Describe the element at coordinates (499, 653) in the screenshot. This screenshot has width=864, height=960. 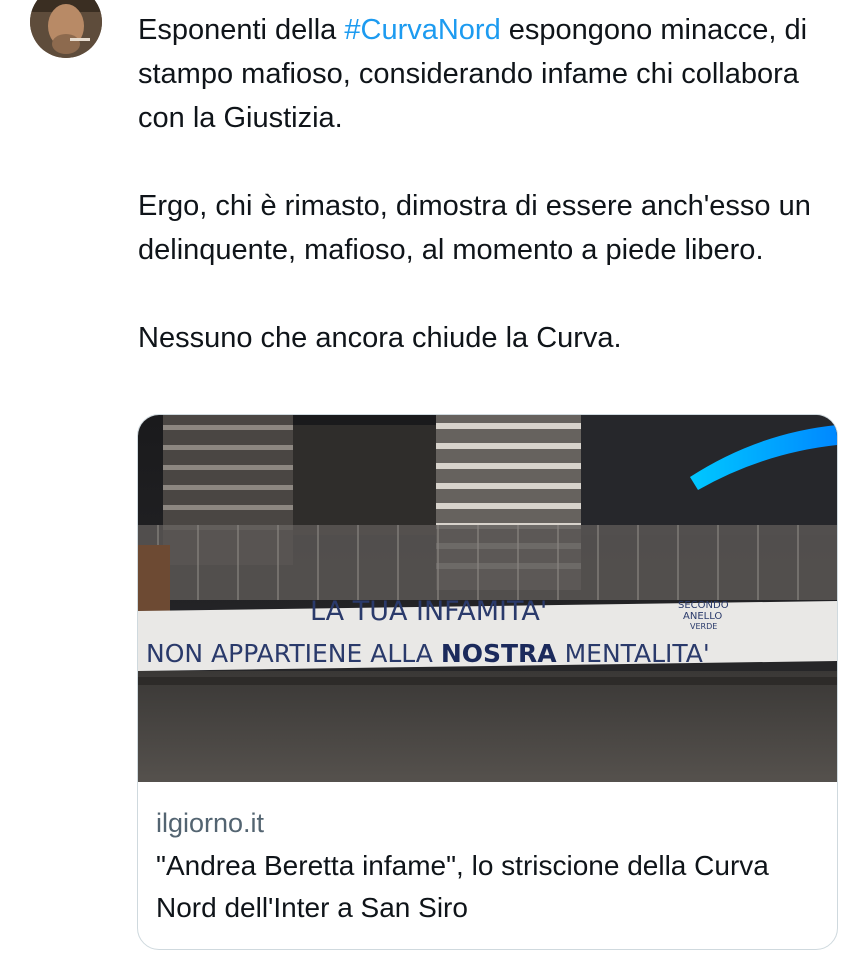
I see `banner-text-highlight: NOSTRA` at that location.